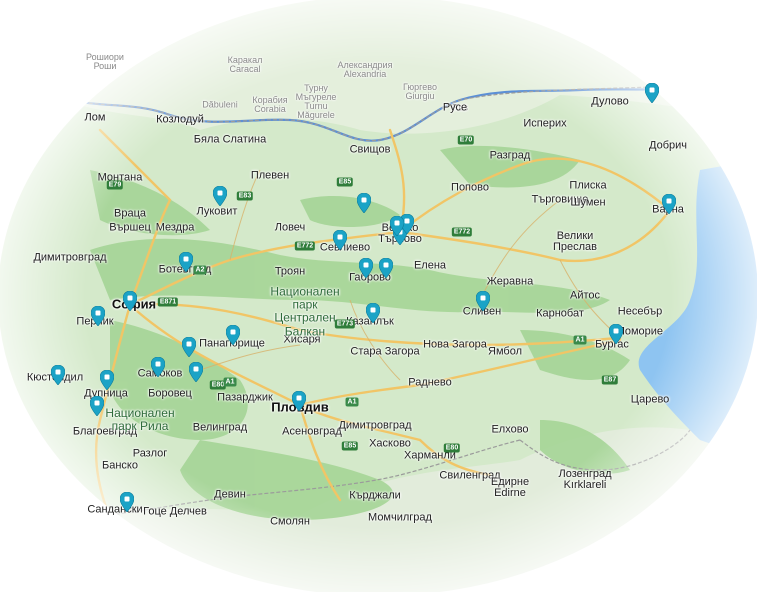  I want to click on road-shield-e85: E85, so click(345, 182).